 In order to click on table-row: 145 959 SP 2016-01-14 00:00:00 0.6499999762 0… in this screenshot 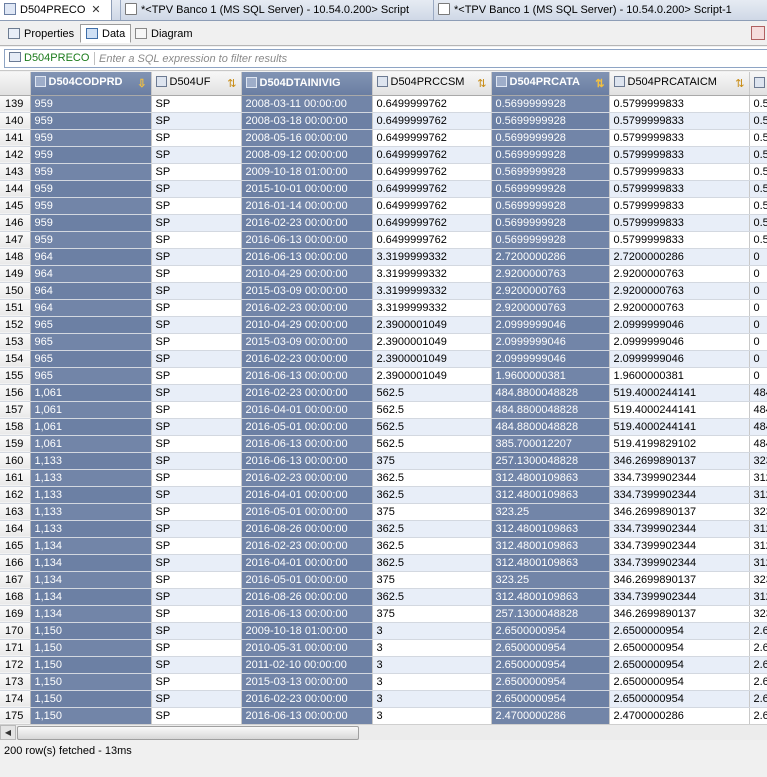, I will do `click(383, 206)`.